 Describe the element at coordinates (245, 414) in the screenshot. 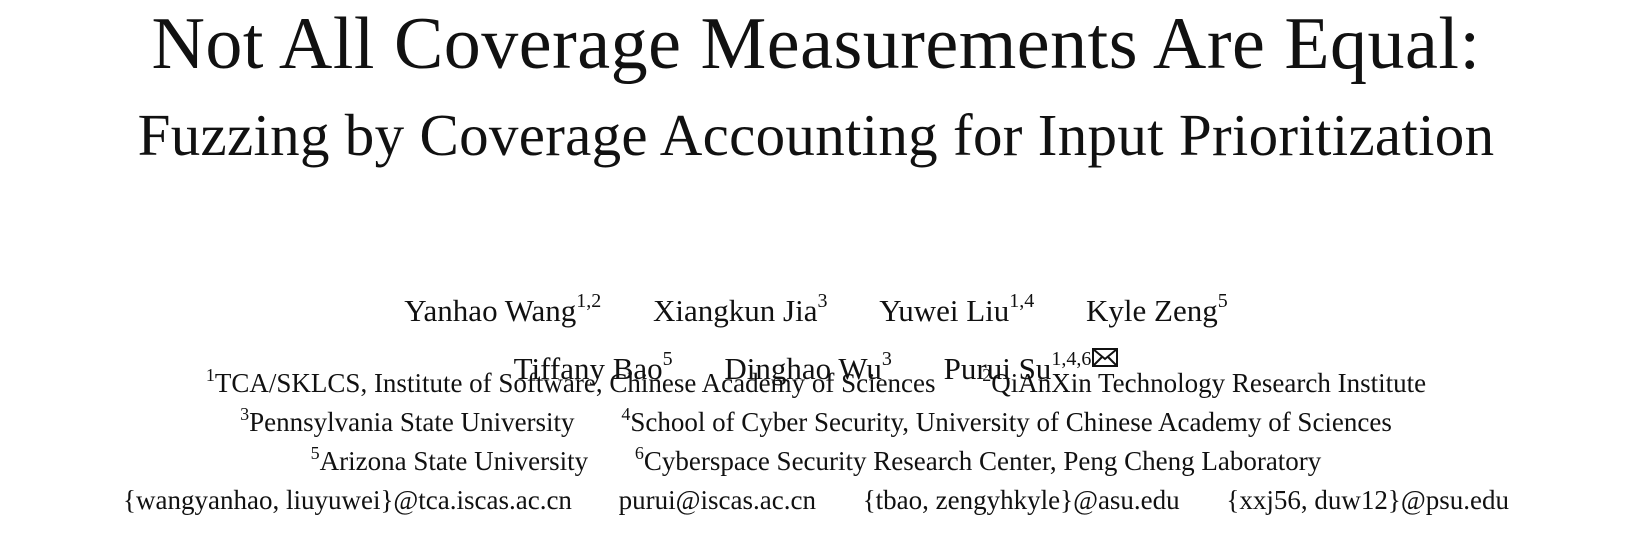

I see `affiliation-marker: 3` at that location.